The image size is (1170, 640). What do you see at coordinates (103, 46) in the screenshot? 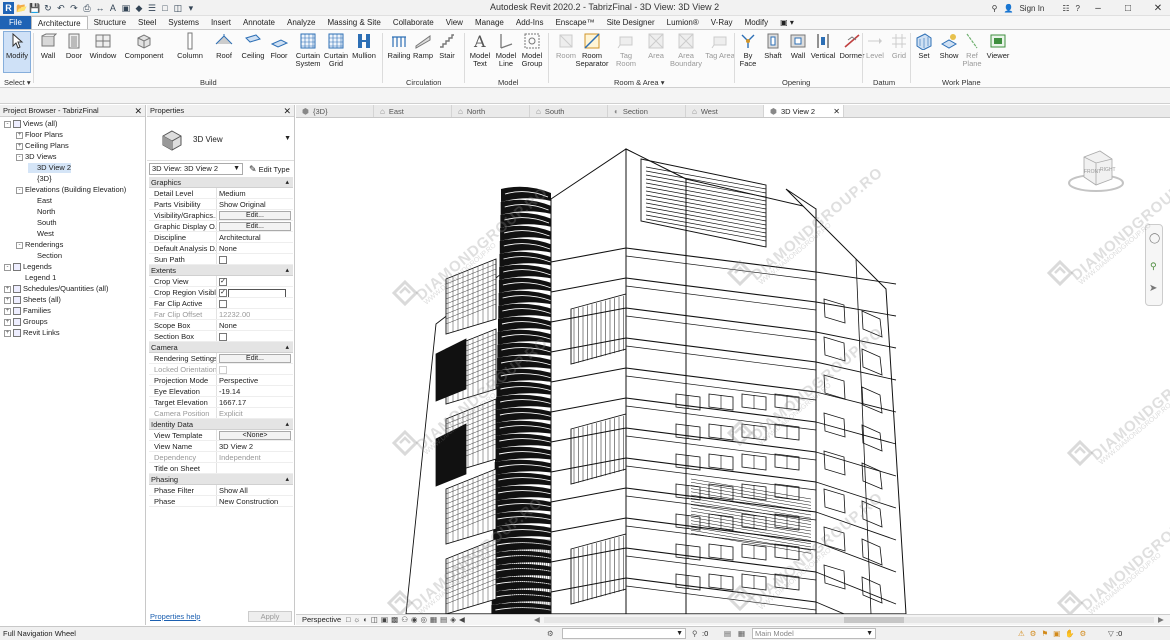
I see `window-button: Window` at bounding box center [103, 46].